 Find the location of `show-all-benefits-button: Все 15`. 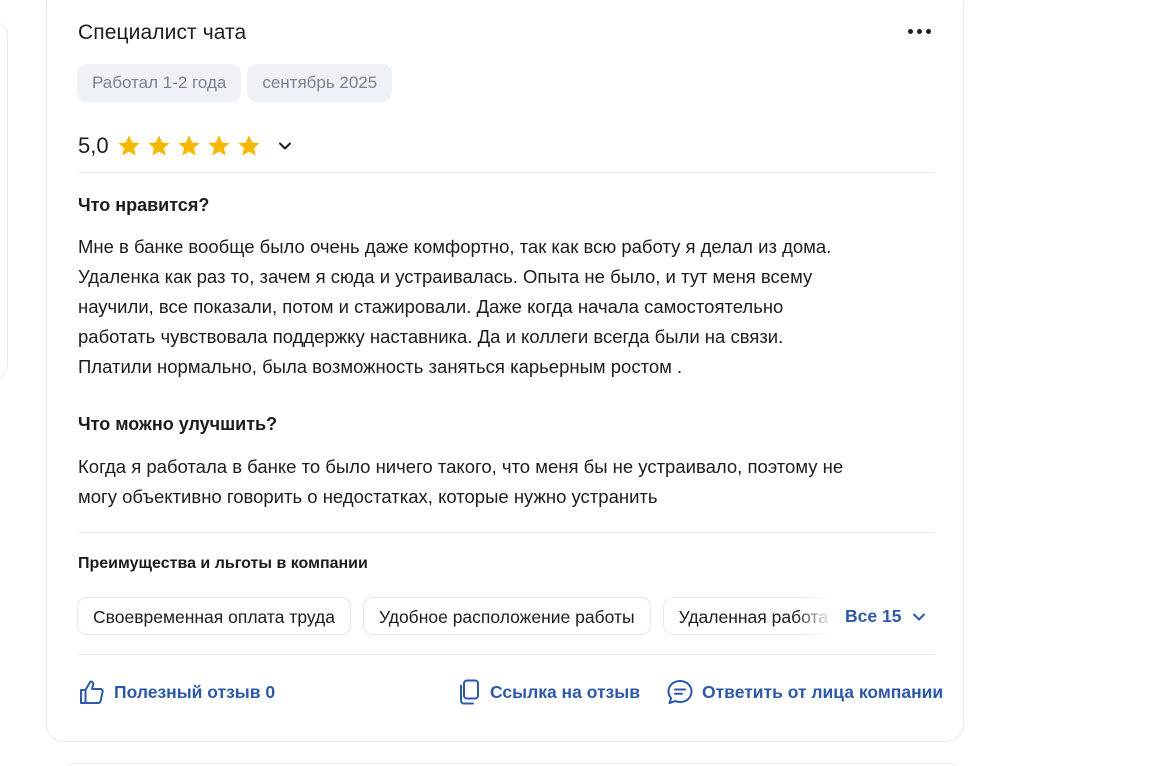

show-all-benefits-button: Все 15 is located at coordinates (886, 616).